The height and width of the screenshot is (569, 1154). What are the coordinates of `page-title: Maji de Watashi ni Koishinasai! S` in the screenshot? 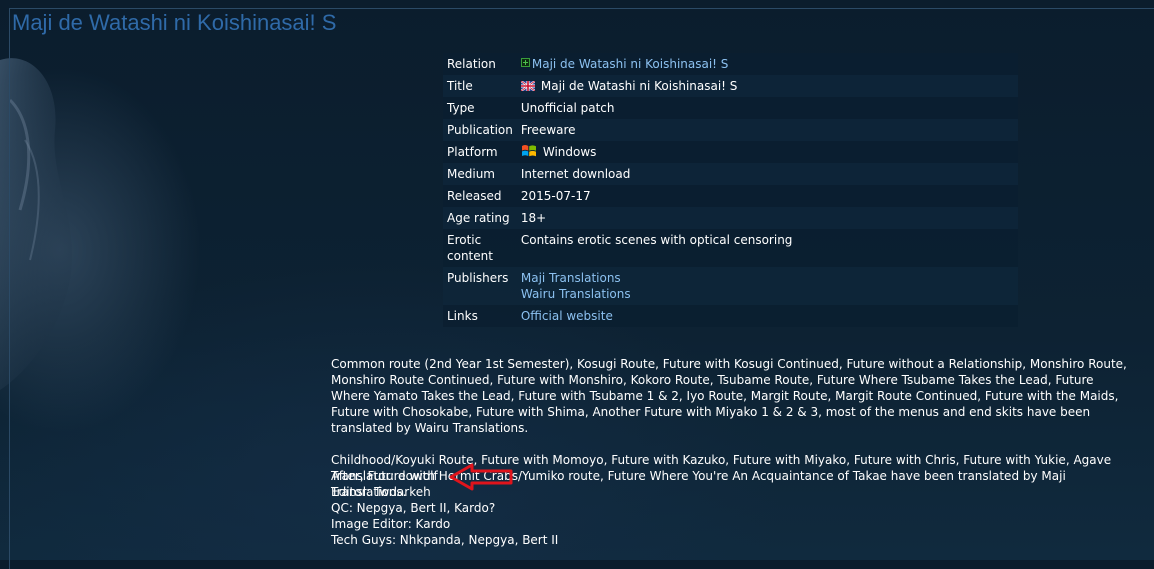 It's located at (174, 22).